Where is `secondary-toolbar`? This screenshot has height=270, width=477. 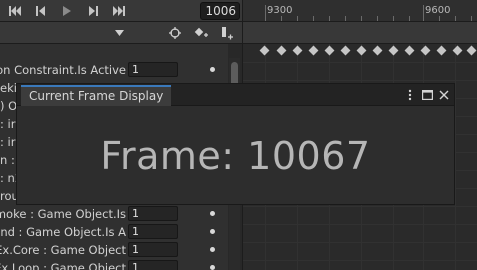
secondary-toolbar is located at coordinates (121, 33).